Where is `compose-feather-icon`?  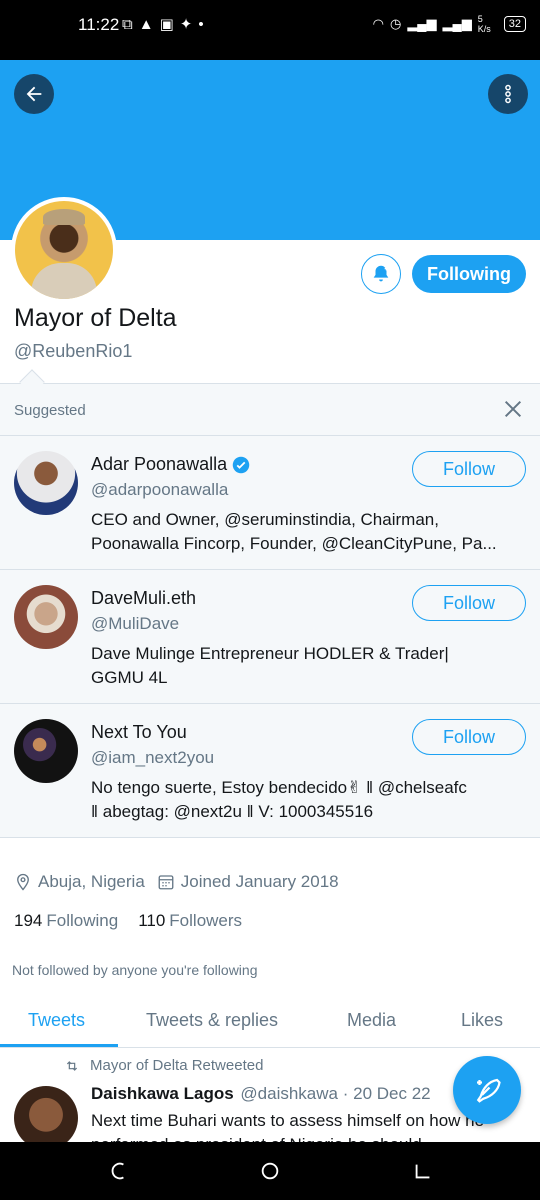 compose-feather-icon is located at coordinates (488, 1090).